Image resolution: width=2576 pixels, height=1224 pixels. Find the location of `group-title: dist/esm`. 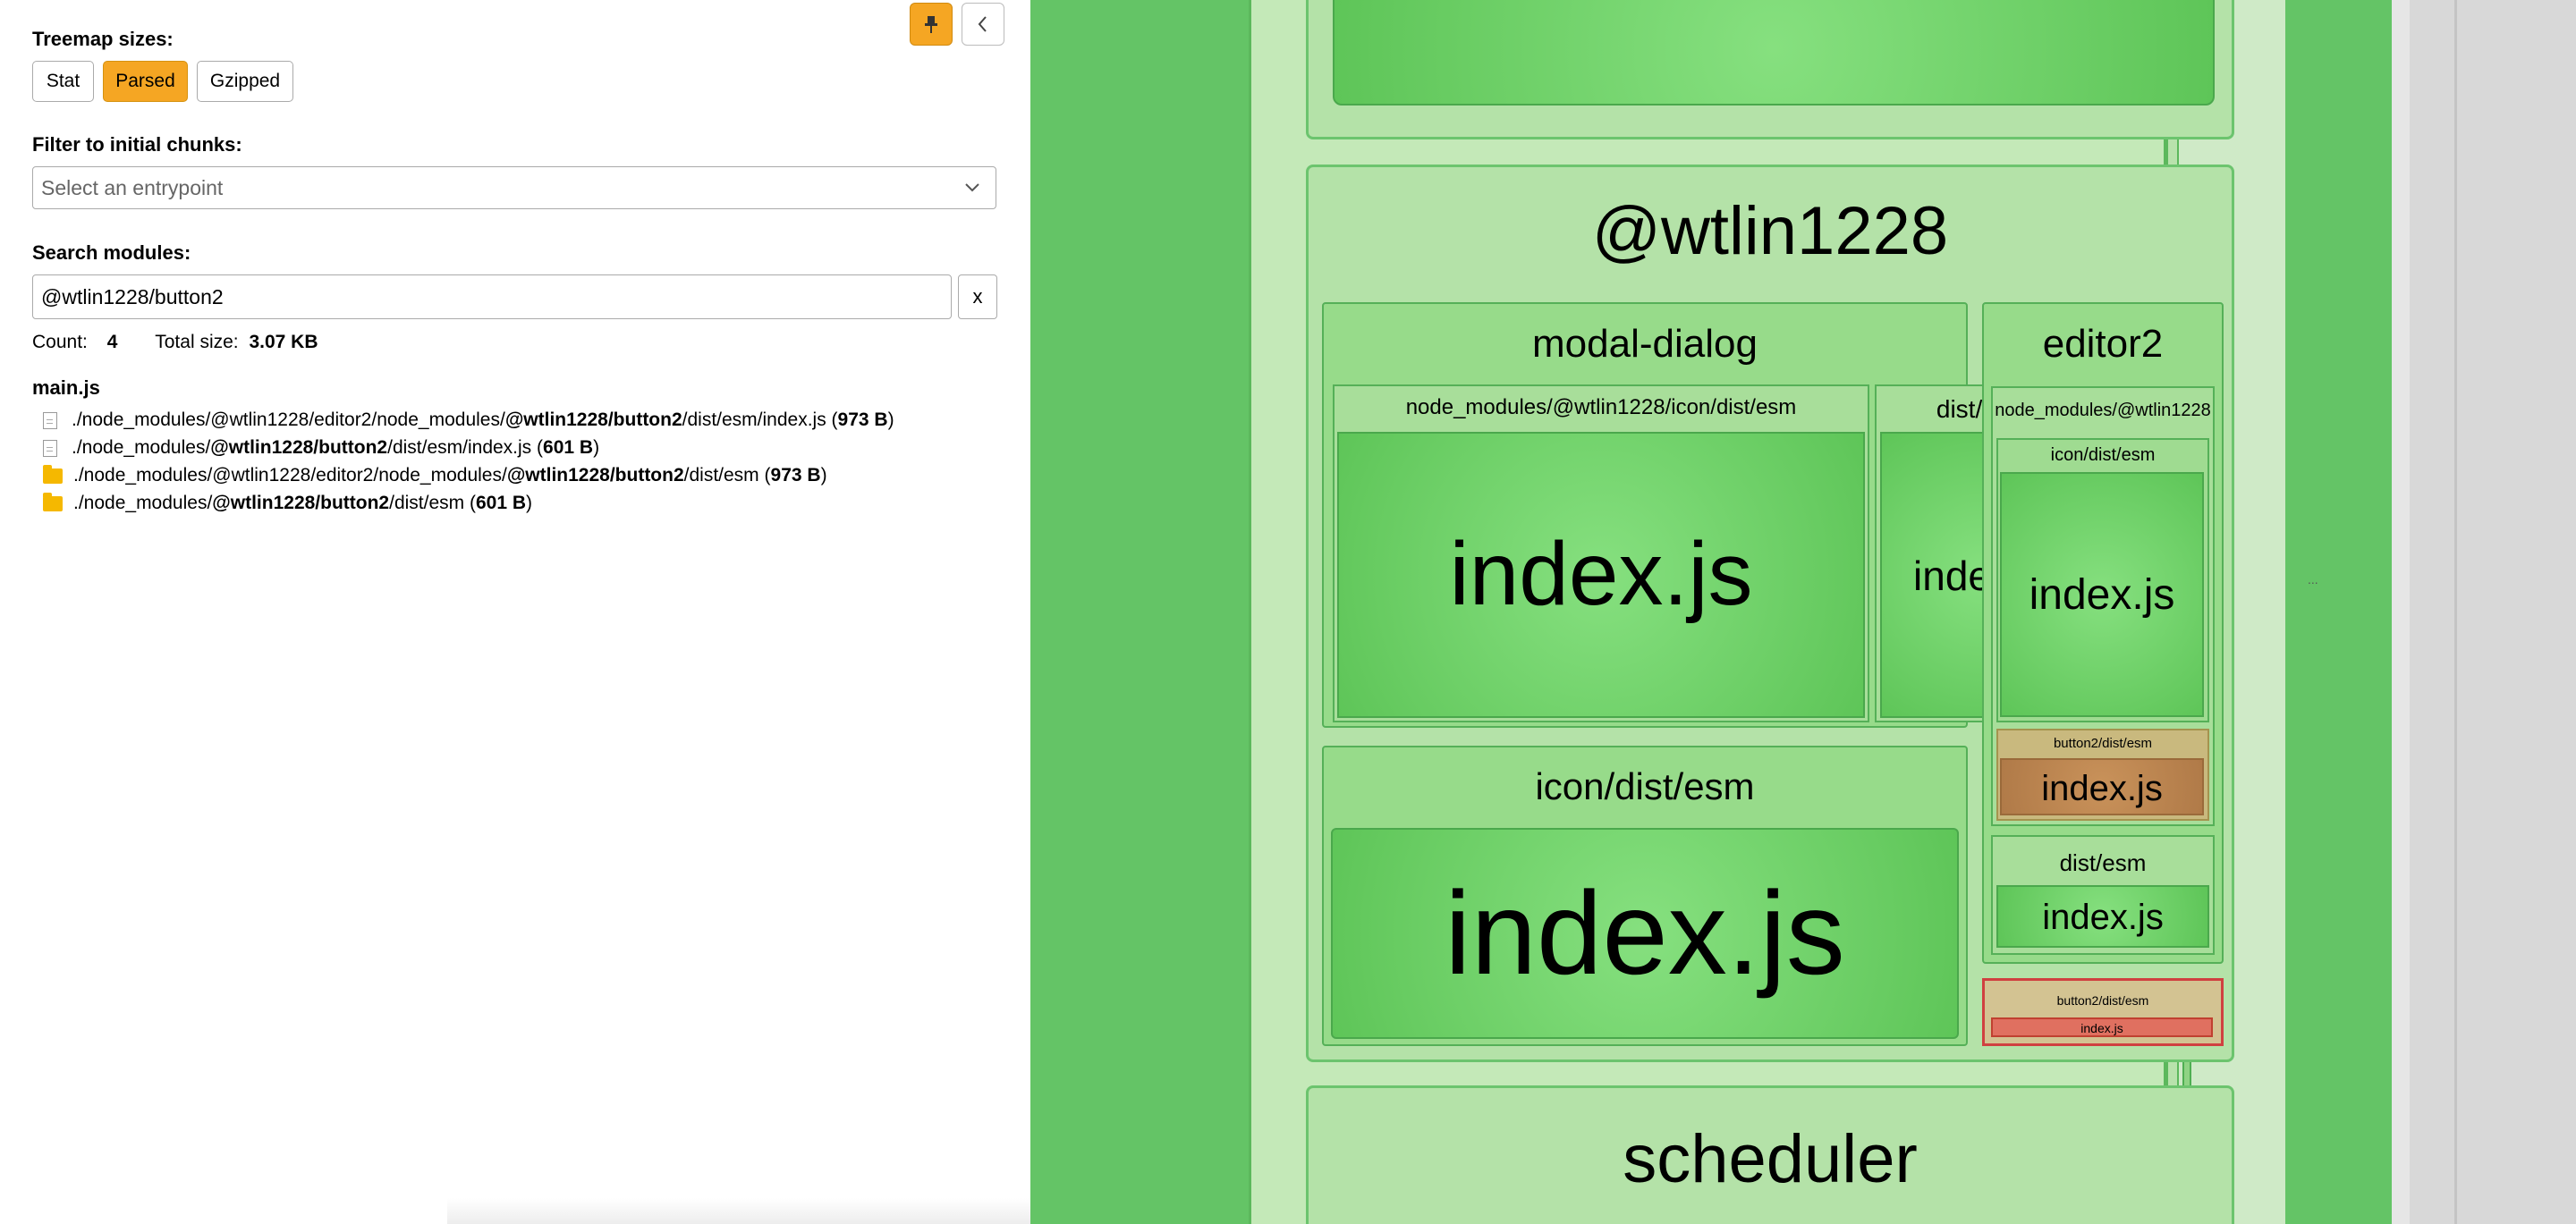

group-title: dist/esm is located at coordinates (2103, 862).